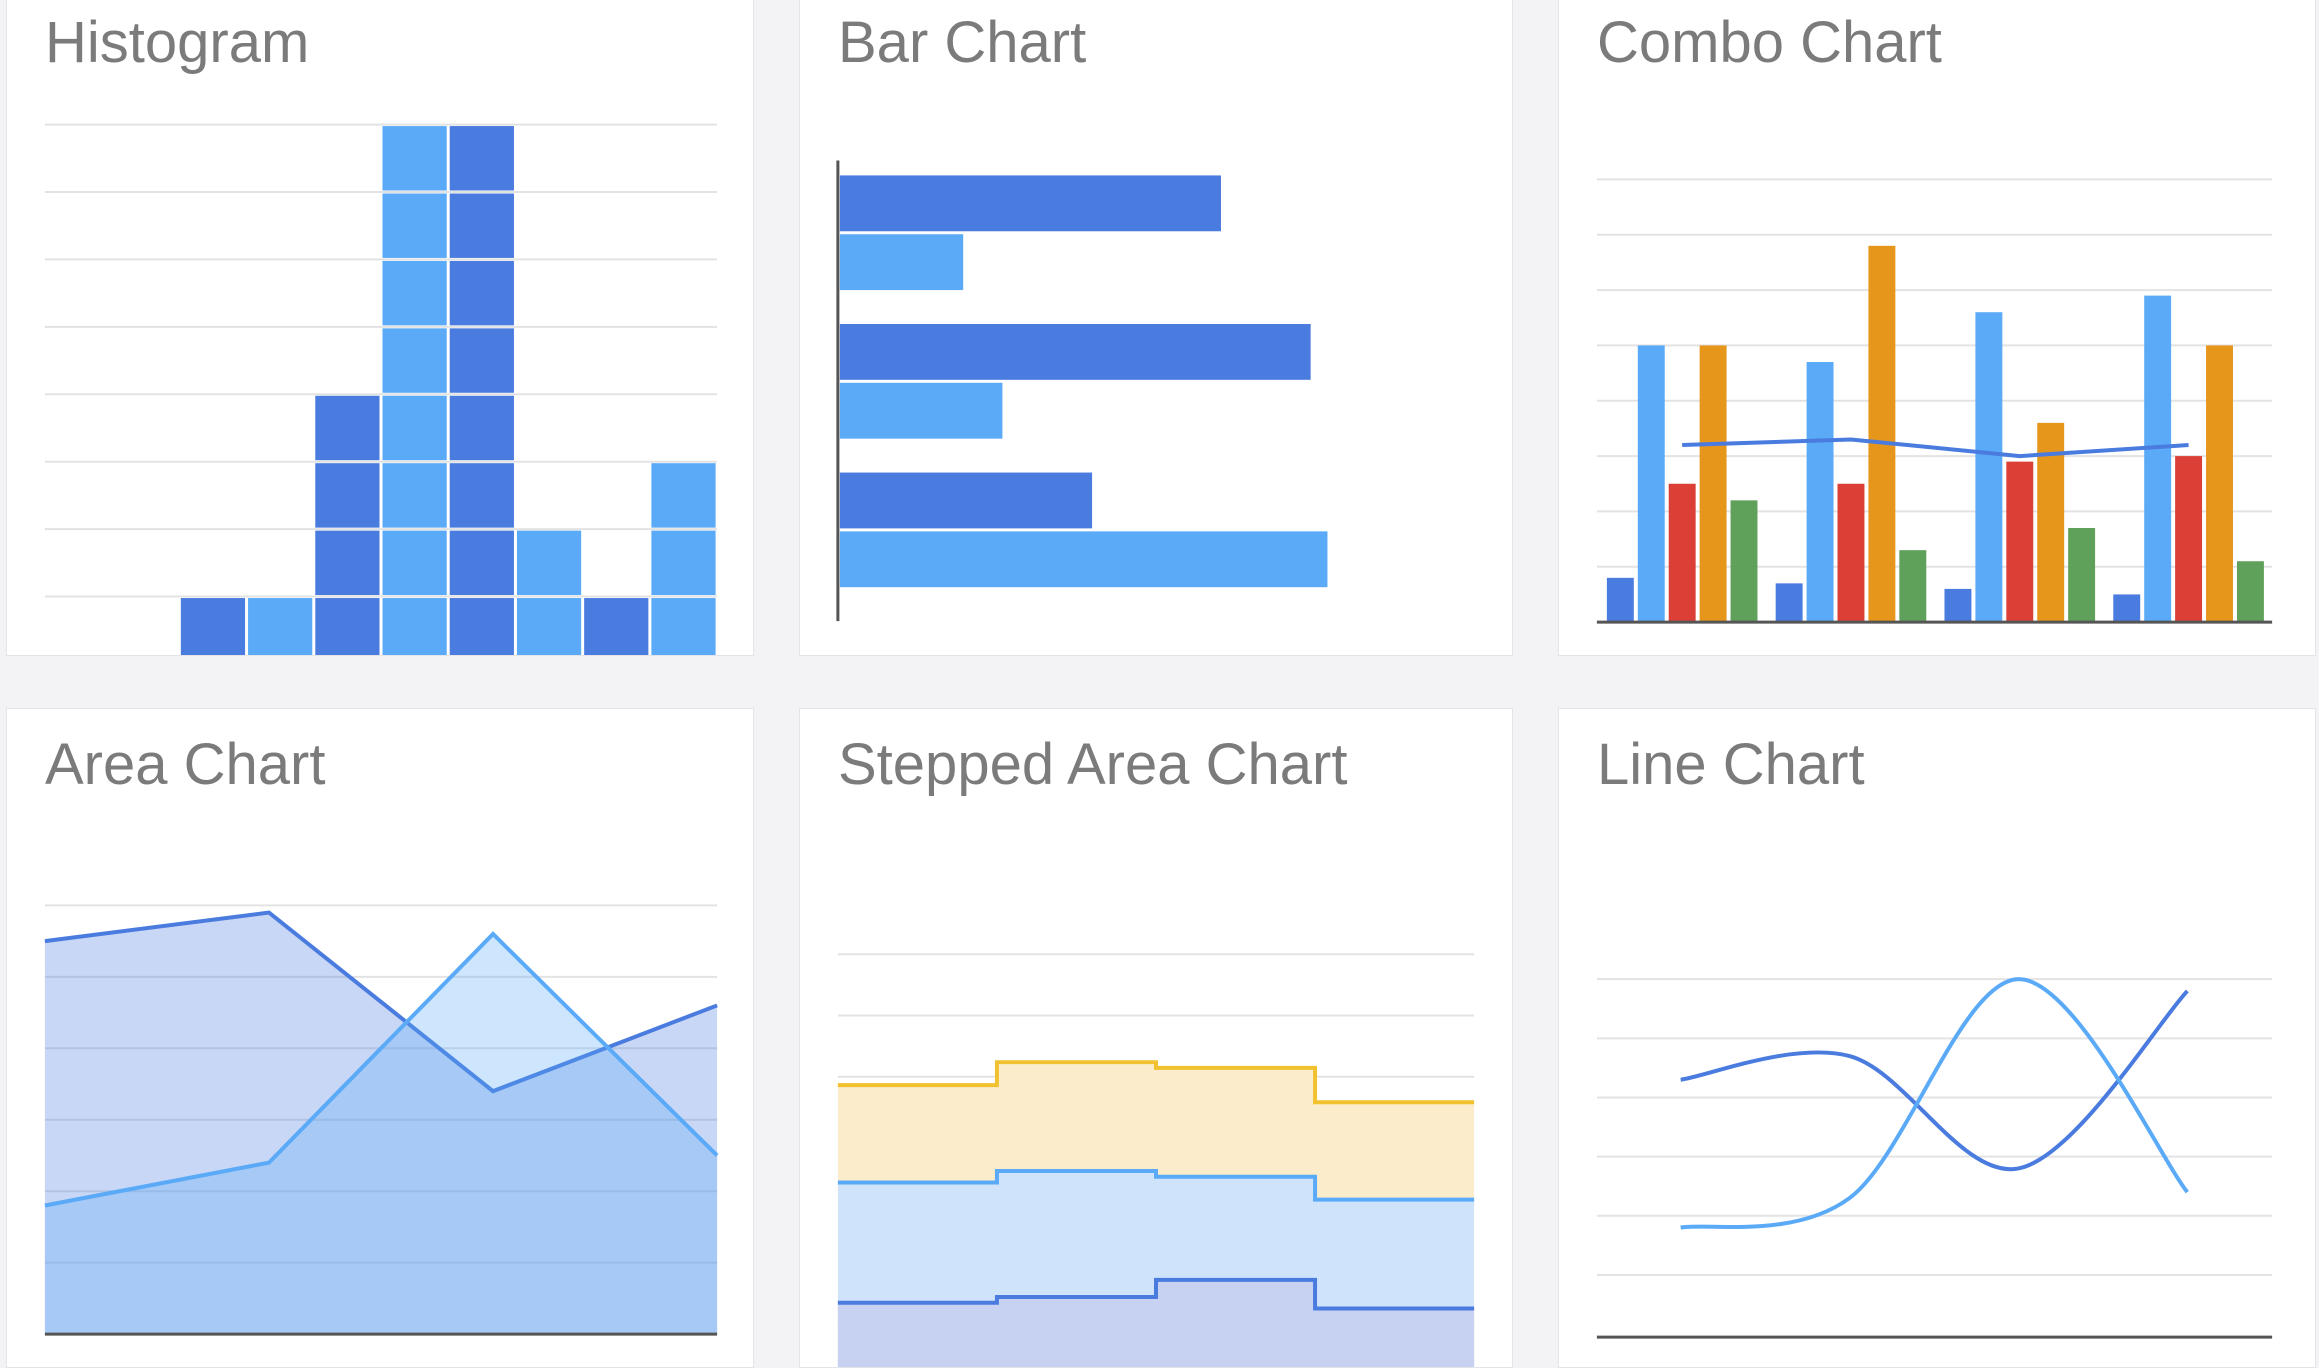  I want to click on card-title: Stepped Area Chart, so click(1093, 764).